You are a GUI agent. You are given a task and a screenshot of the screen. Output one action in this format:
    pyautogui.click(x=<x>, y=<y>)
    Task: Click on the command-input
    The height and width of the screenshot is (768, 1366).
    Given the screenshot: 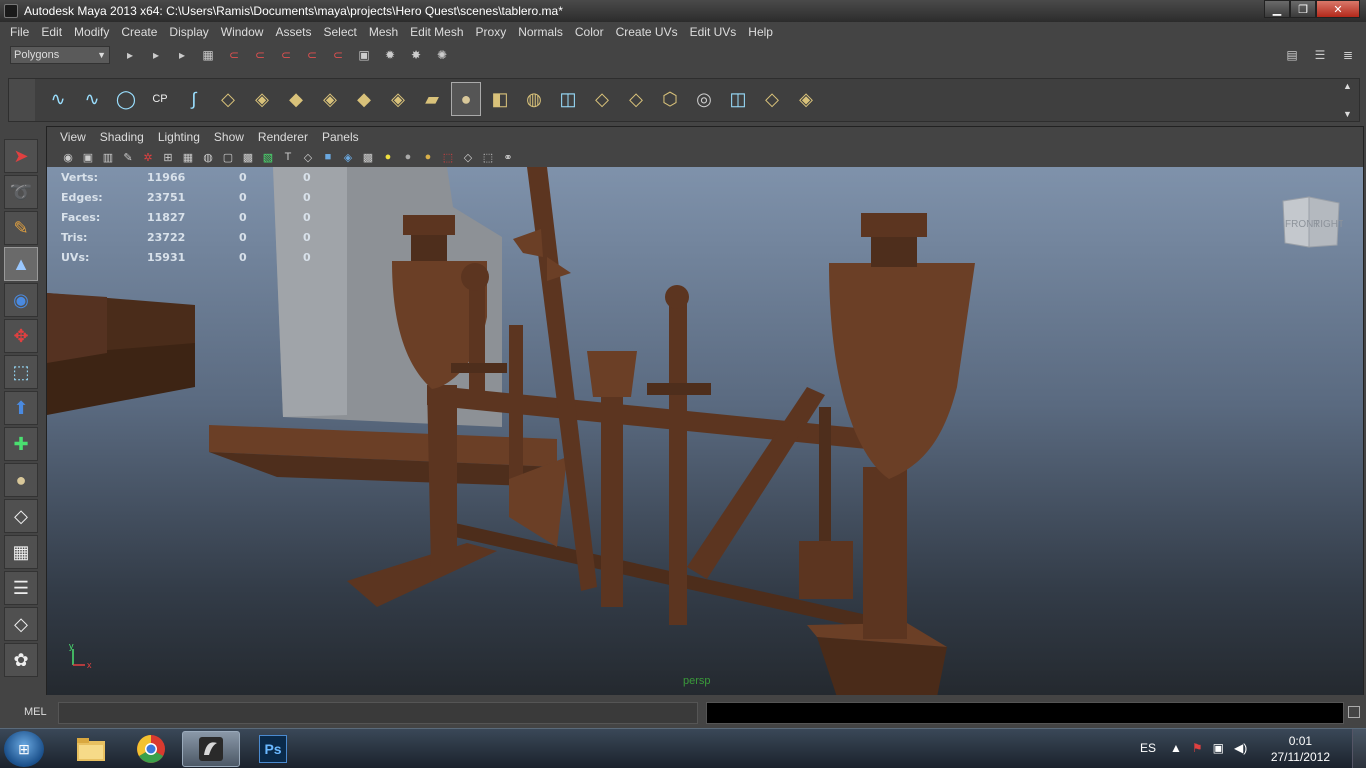 What is the action you would take?
    pyautogui.click(x=378, y=713)
    